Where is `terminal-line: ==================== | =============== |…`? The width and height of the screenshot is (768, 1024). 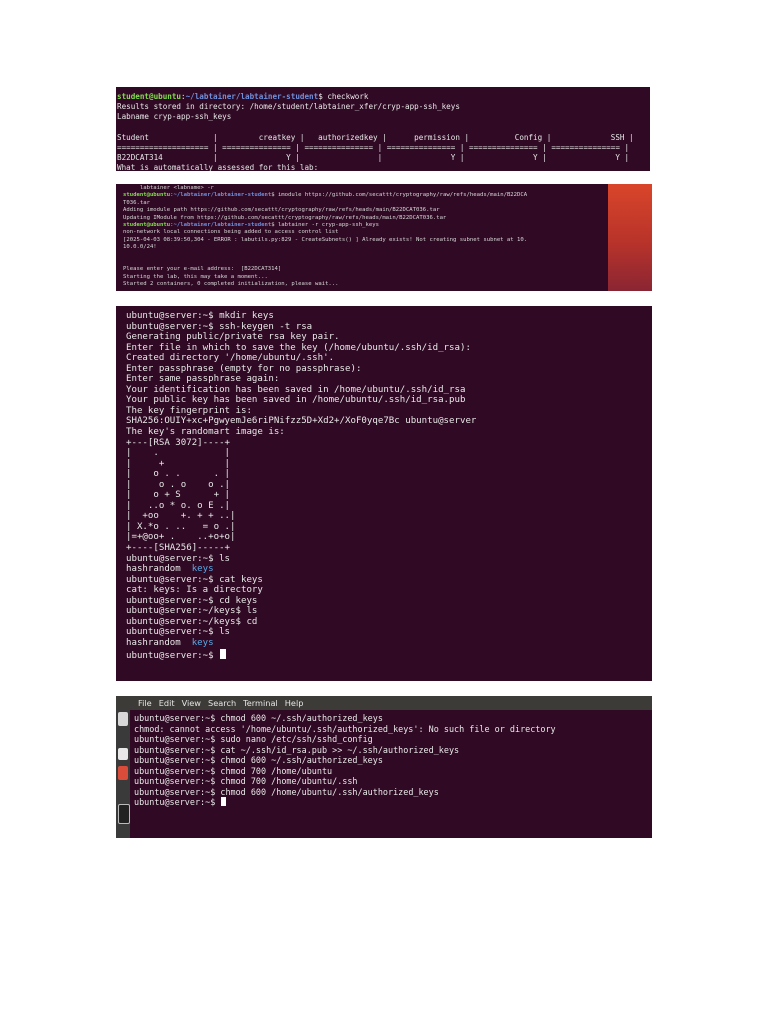
terminal-line: ==================== | =============== |… is located at coordinates (383, 148).